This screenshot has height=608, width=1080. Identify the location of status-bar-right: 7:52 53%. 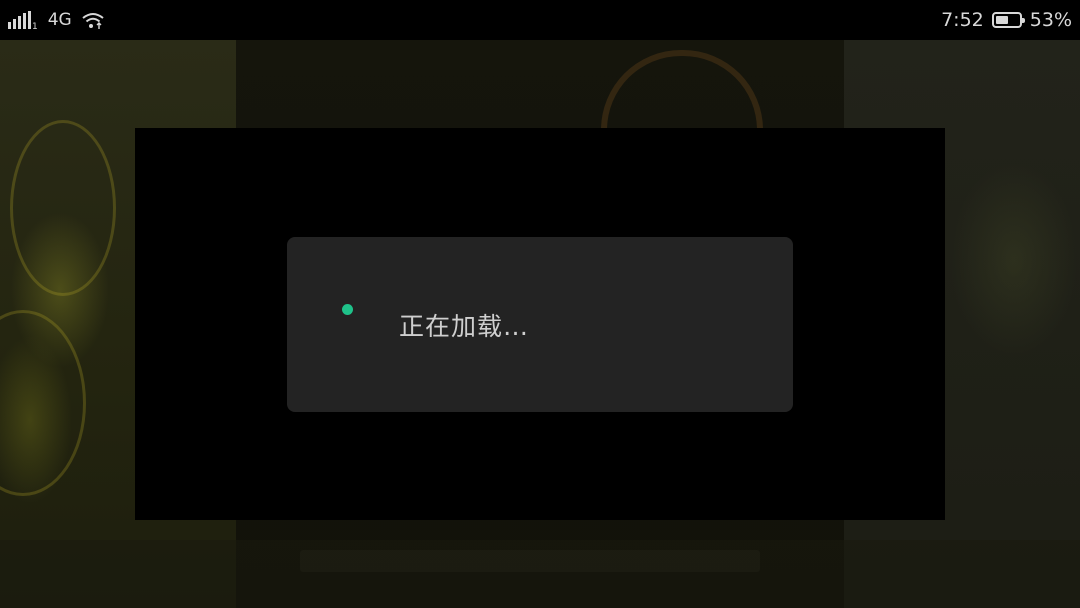
(1006, 20).